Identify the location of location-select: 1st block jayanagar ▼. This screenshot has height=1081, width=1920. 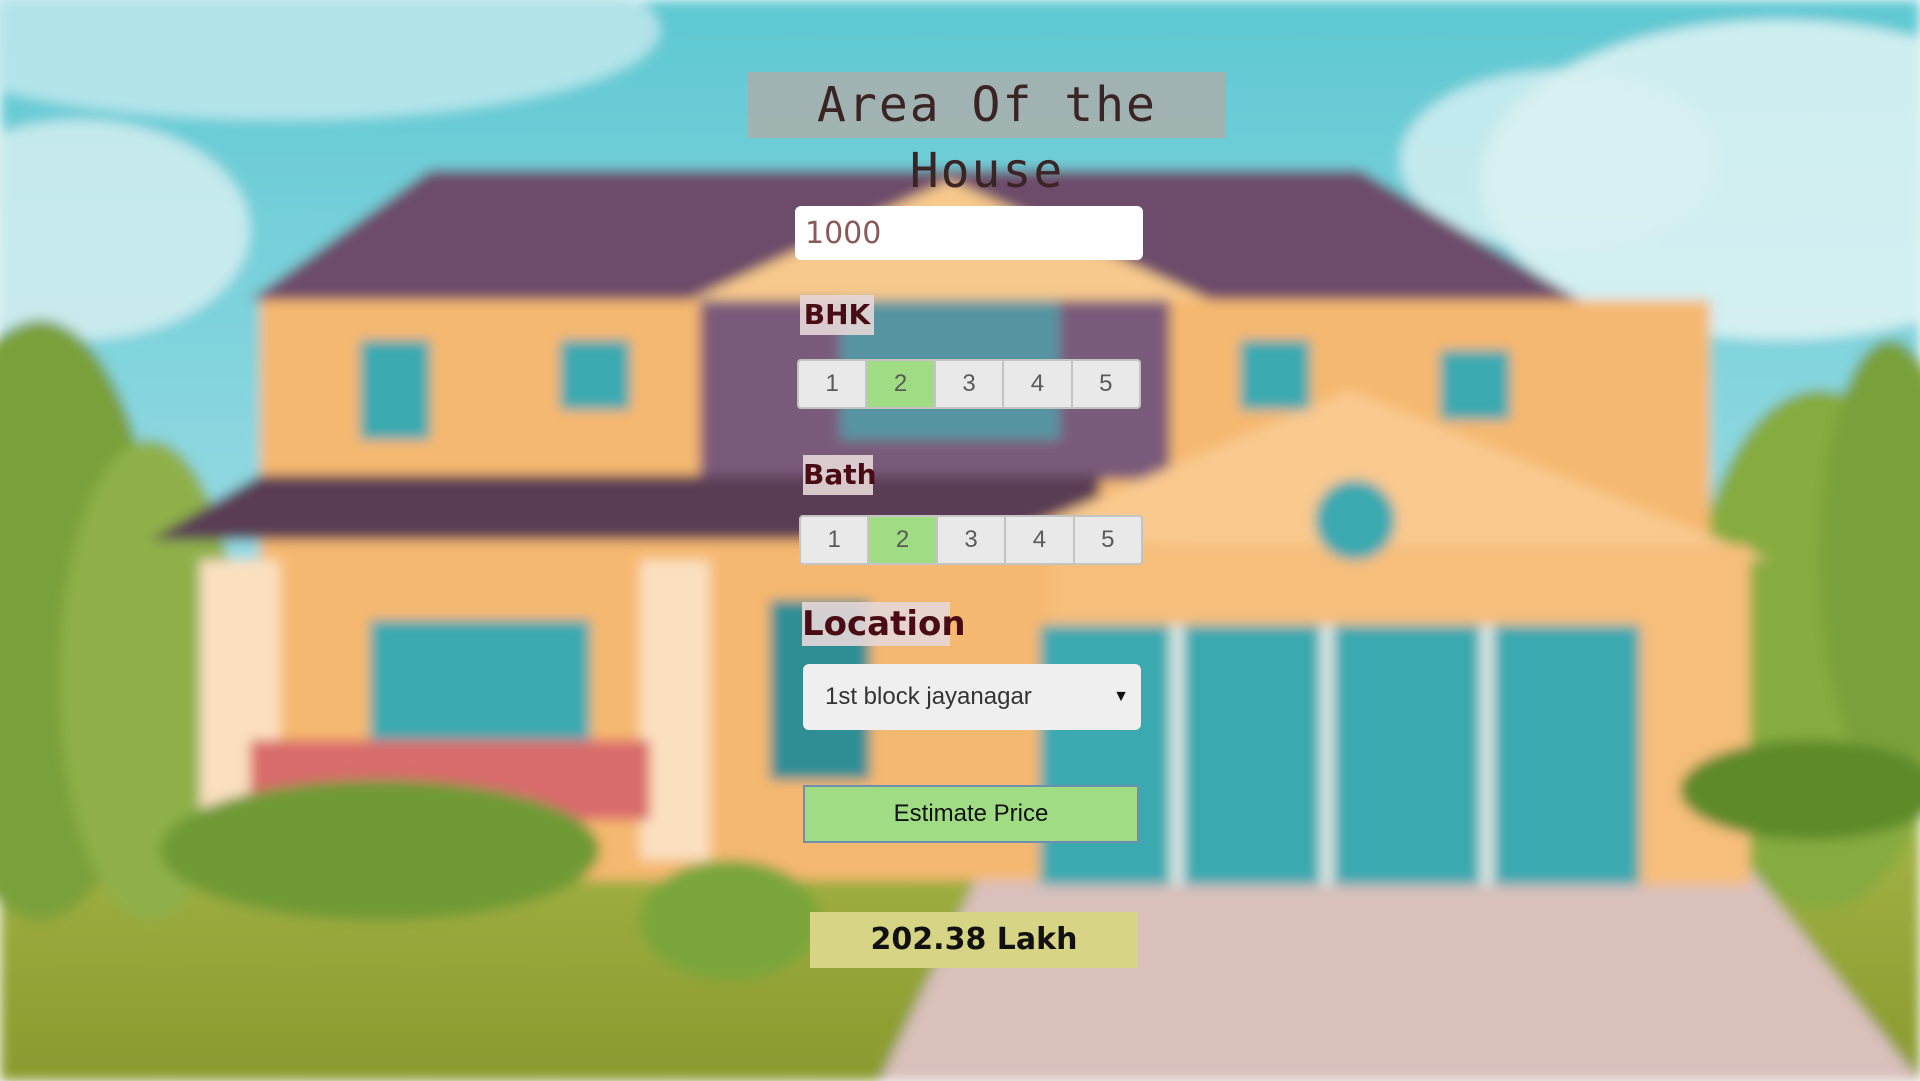
(972, 697).